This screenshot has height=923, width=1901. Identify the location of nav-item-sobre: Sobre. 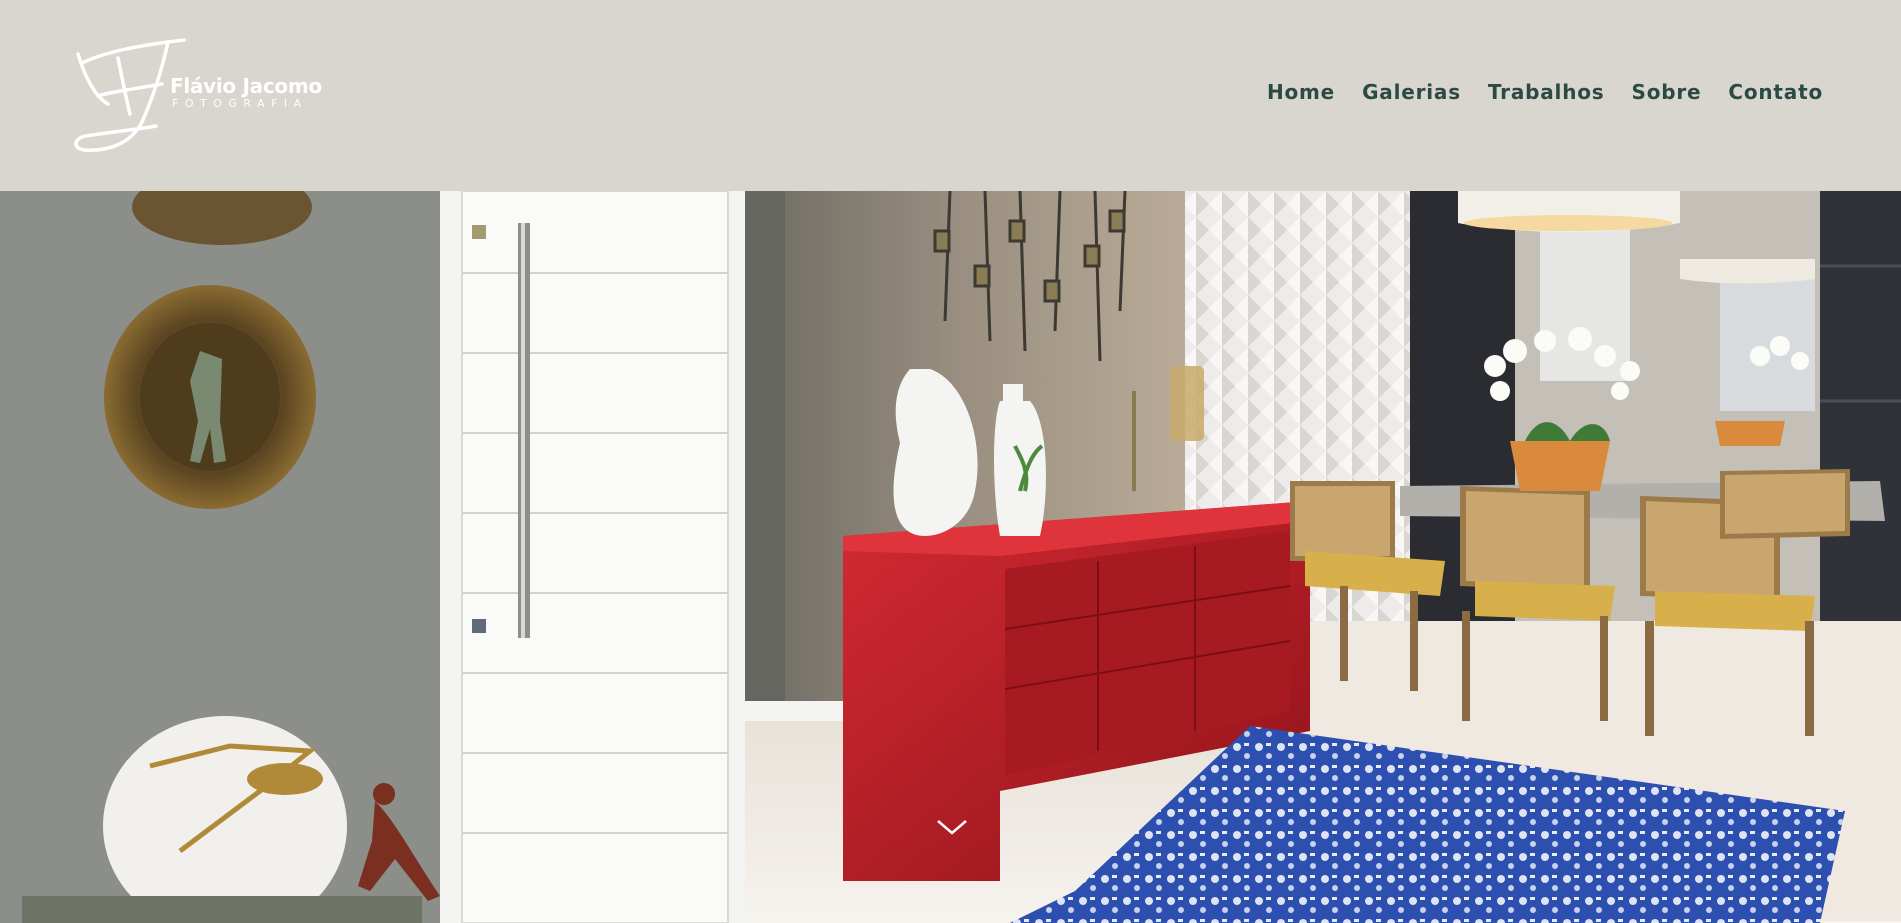
(1666, 92).